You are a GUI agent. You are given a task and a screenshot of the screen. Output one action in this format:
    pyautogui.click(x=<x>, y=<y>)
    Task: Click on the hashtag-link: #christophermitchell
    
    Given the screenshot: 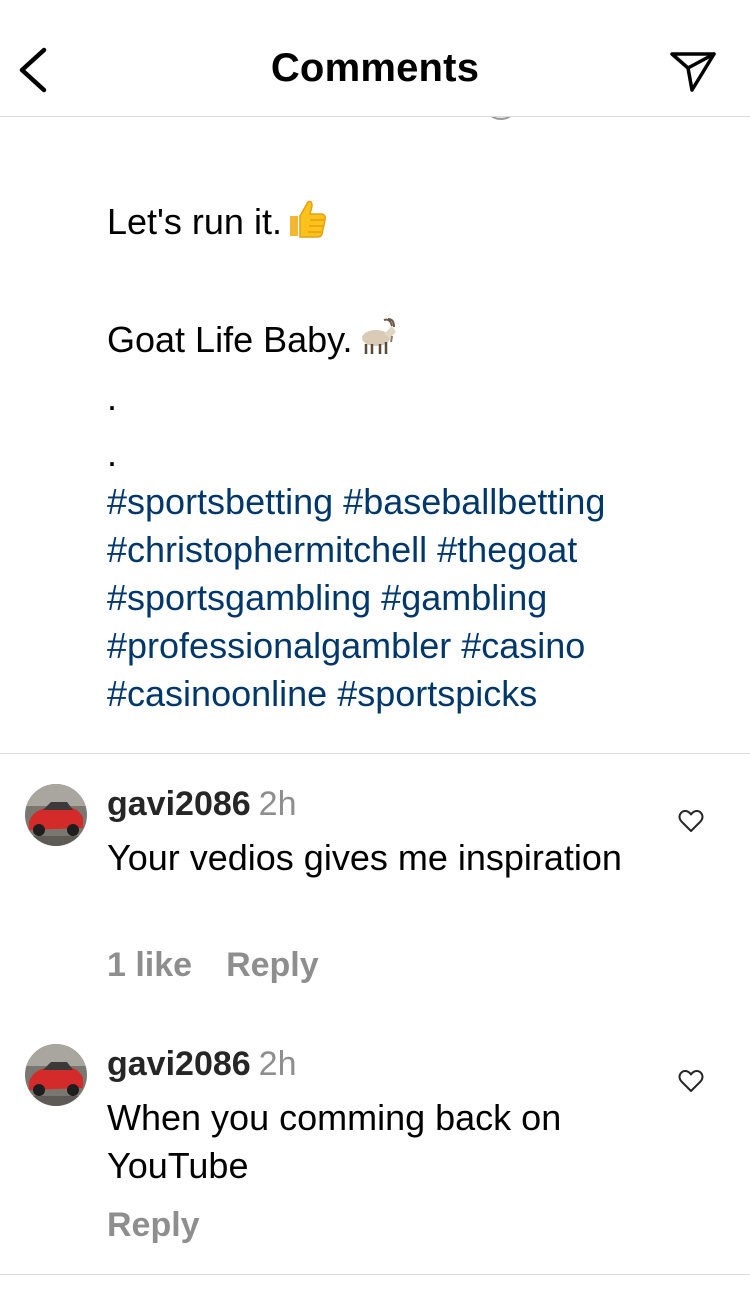 What is the action you would take?
    pyautogui.click(x=267, y=549)
    